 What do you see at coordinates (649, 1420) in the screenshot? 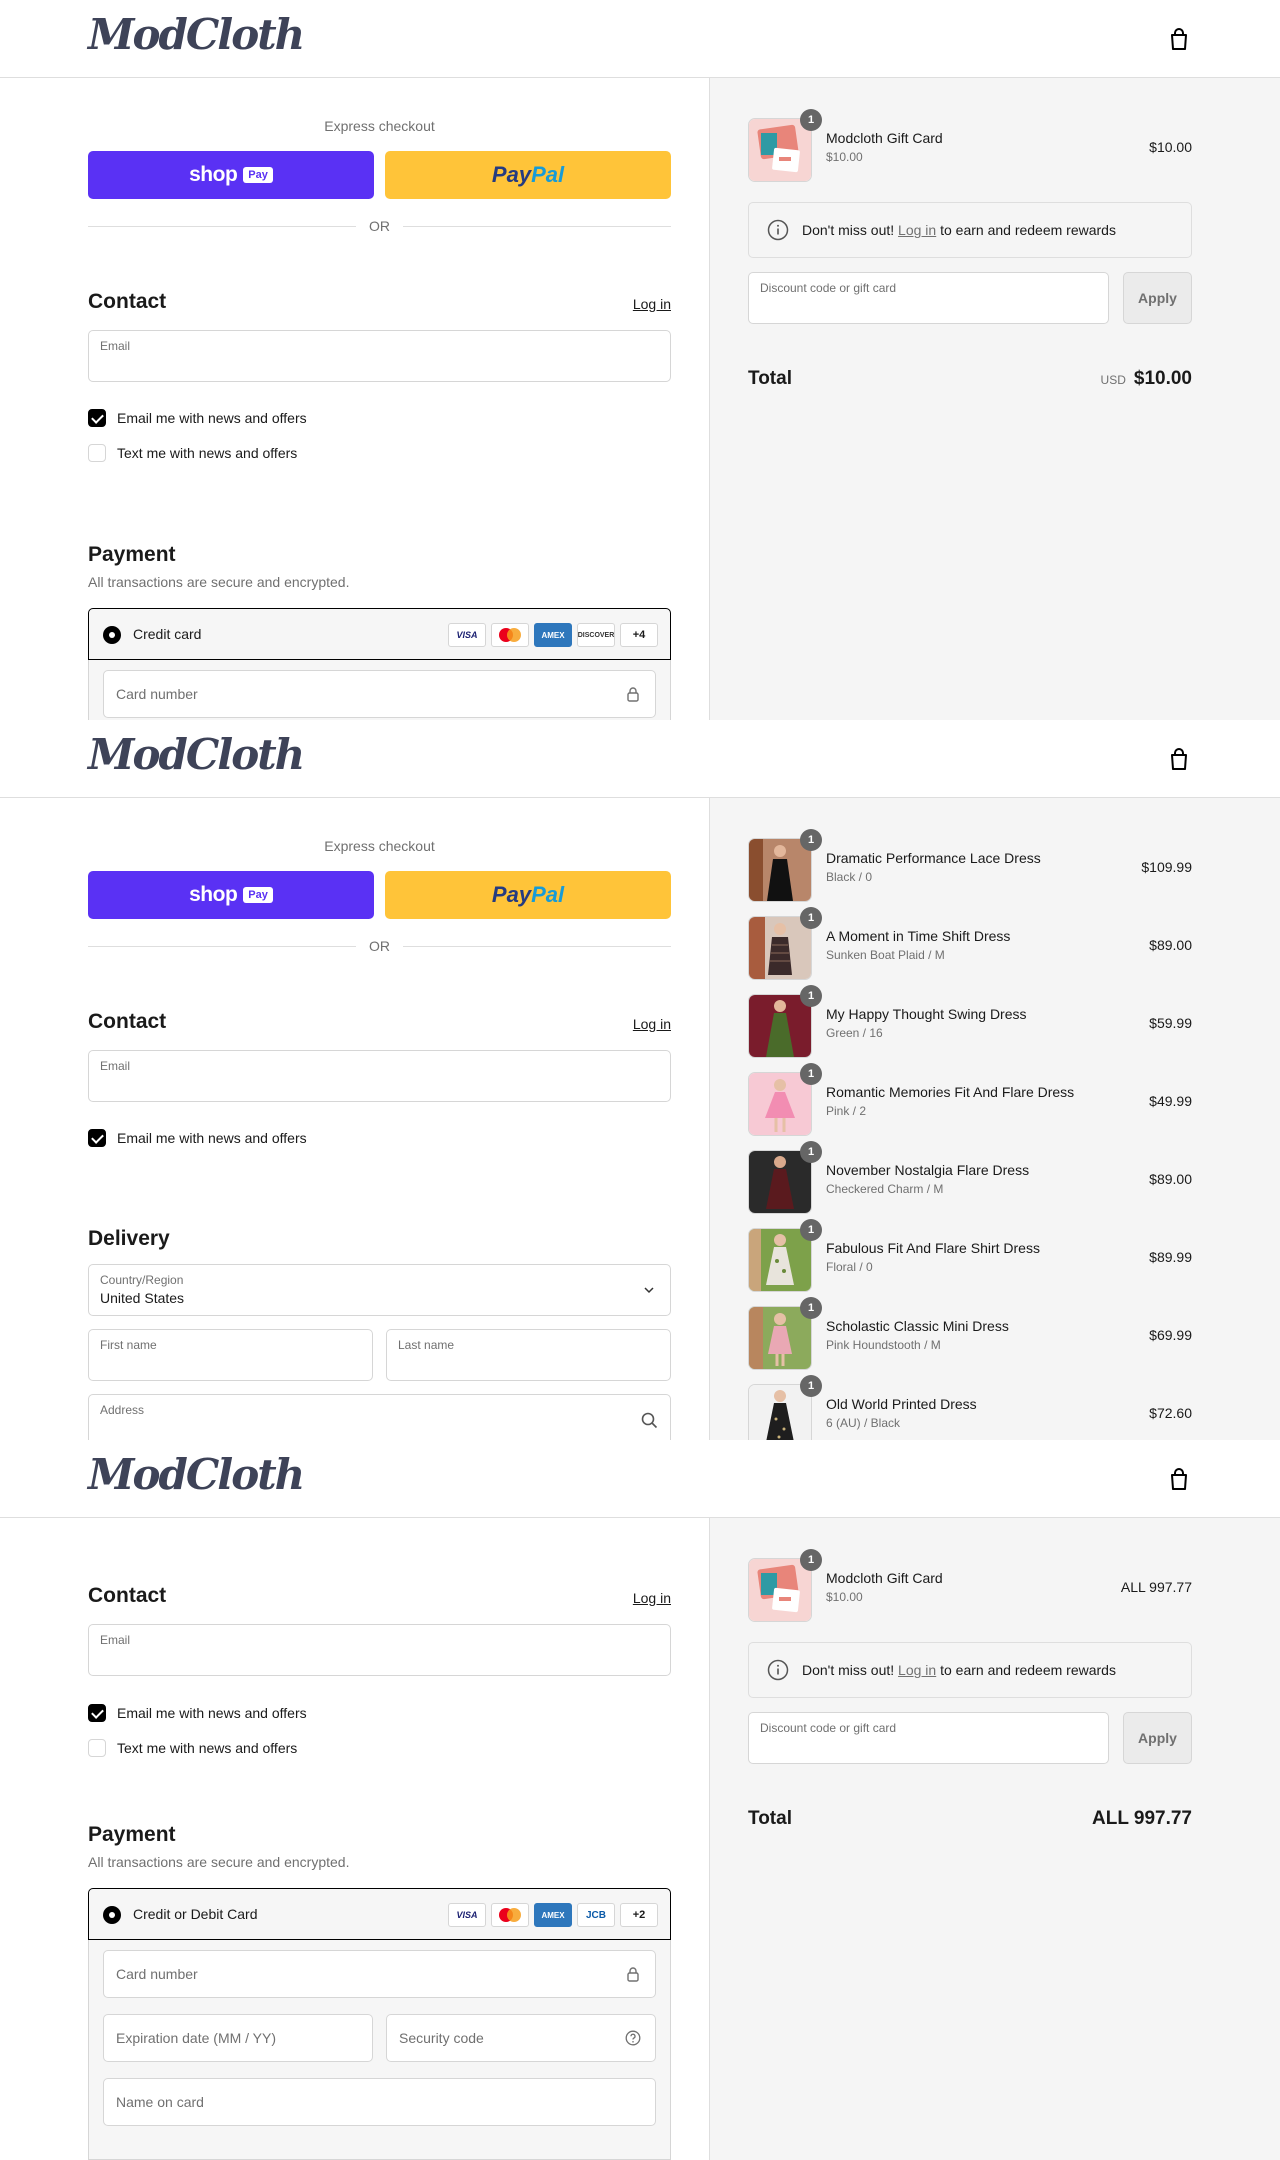
I see `search-icon` at bounding box center [649, 1420].